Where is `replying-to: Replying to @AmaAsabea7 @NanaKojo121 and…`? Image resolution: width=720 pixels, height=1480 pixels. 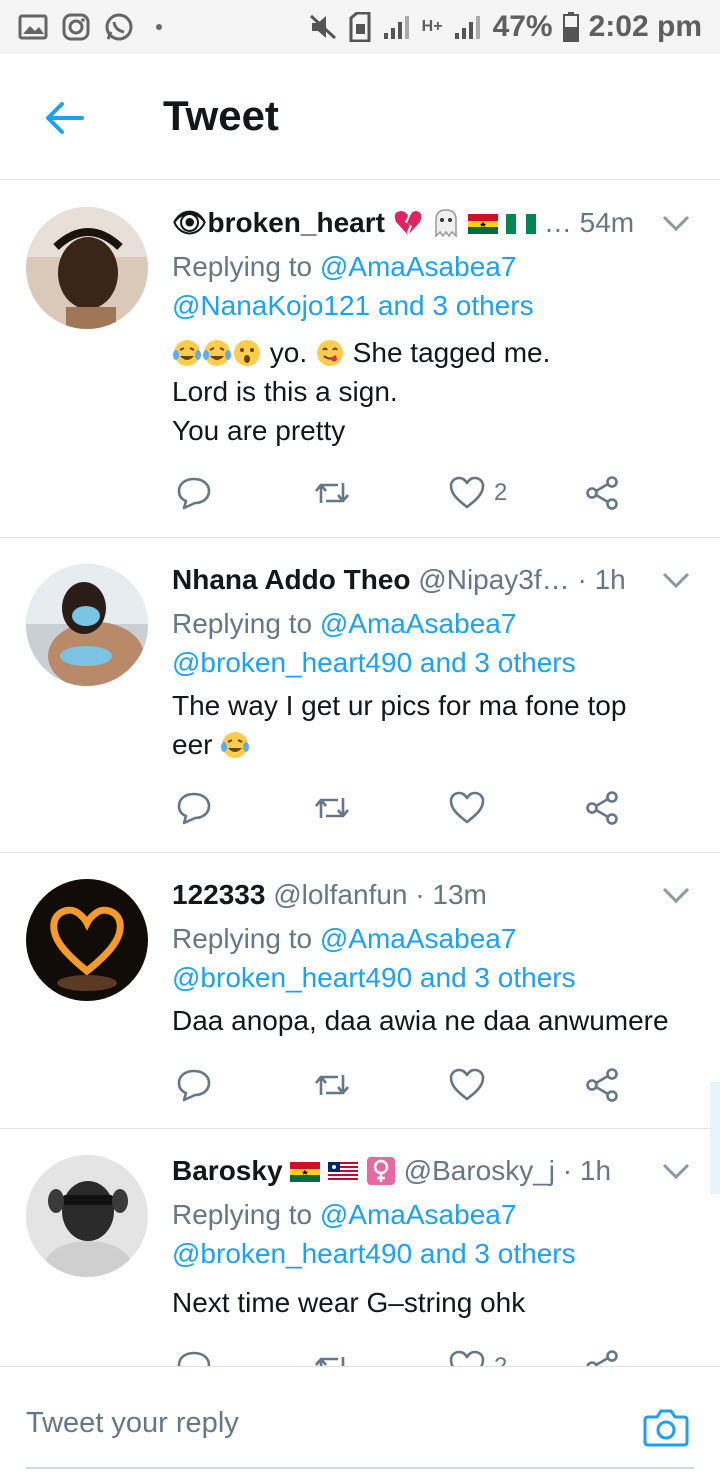
replying-to: Replying to @AmaAsabea7 @NanaKojo121 and… is located at coordinates (432, 286).